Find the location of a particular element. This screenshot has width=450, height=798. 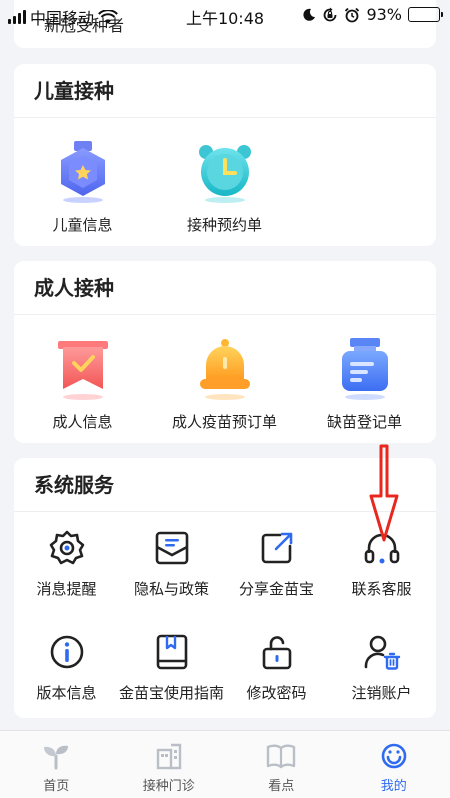

appointment-form-label: 接种预约单 is located at coordinates (224, 225).